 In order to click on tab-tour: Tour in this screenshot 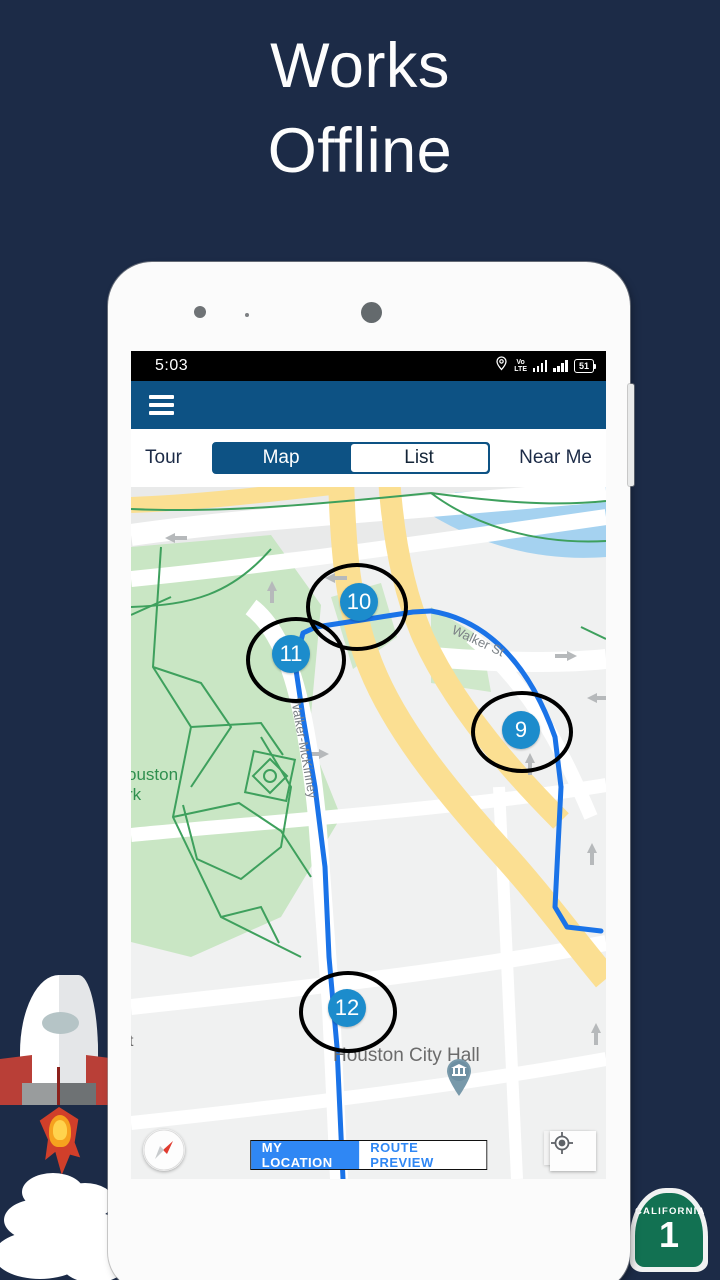, I will do `click(163, 458)`.